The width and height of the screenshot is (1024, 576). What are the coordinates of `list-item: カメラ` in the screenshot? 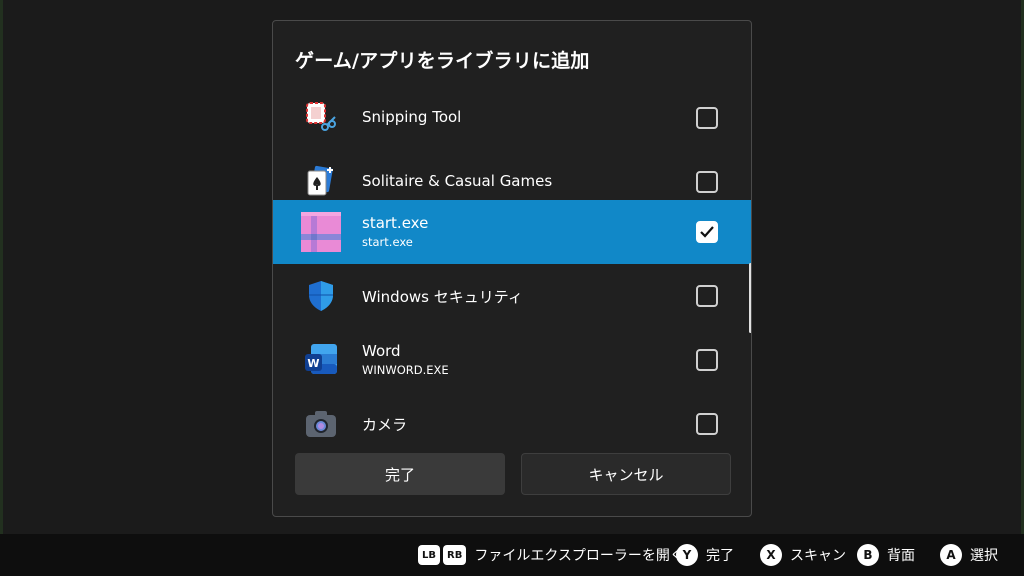 It's located at (512, 424).